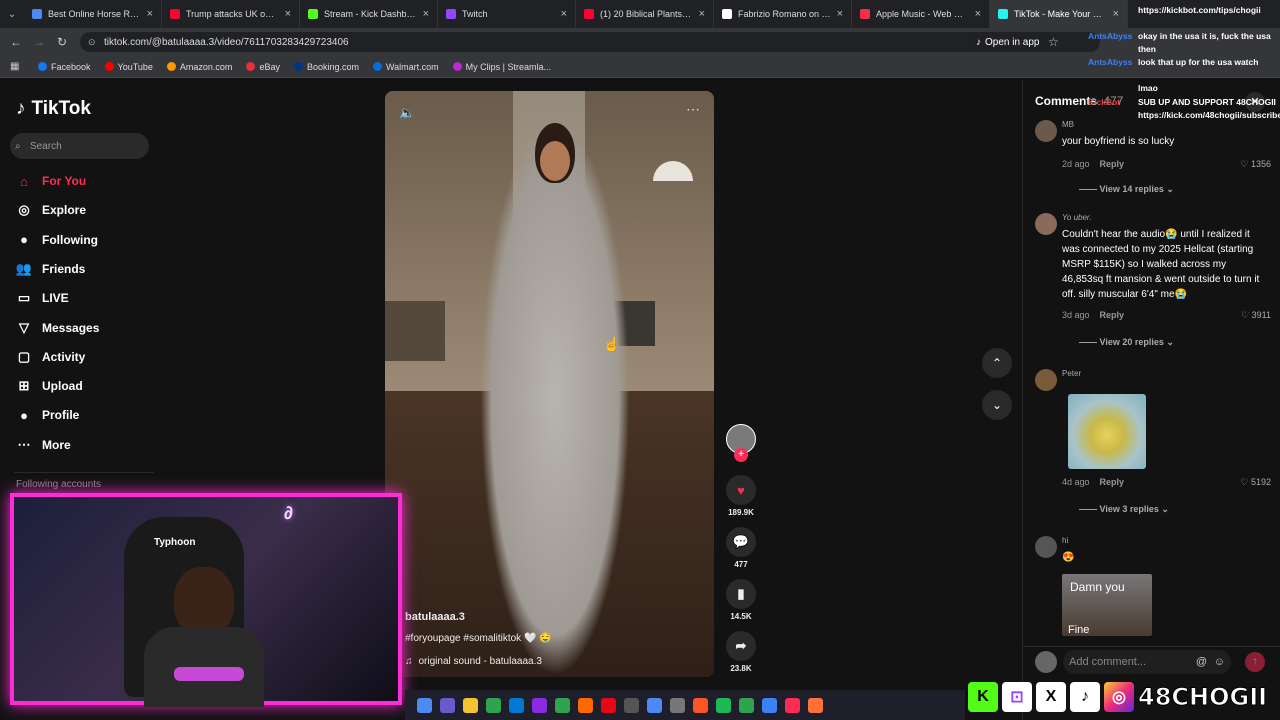 The height and width of the screenshot is (720, 1280). Describe the element at coordinates (1256, 315) in the screenshot. I see `comment-like-button: ♡ 3911` at that location.